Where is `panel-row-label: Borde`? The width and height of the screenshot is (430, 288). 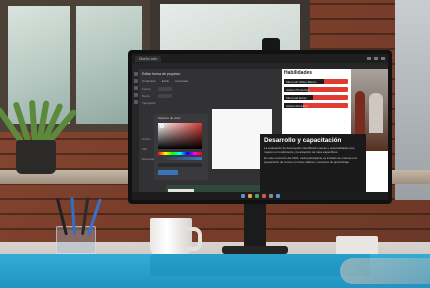 panel-row-label: Borde is located at coordinates (146, 96).